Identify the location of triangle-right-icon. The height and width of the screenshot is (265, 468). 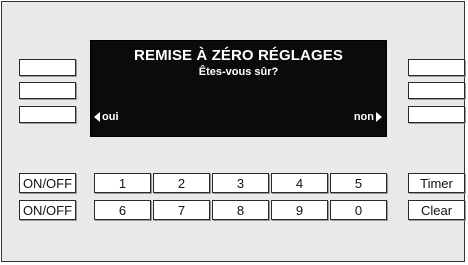
(379, 117).